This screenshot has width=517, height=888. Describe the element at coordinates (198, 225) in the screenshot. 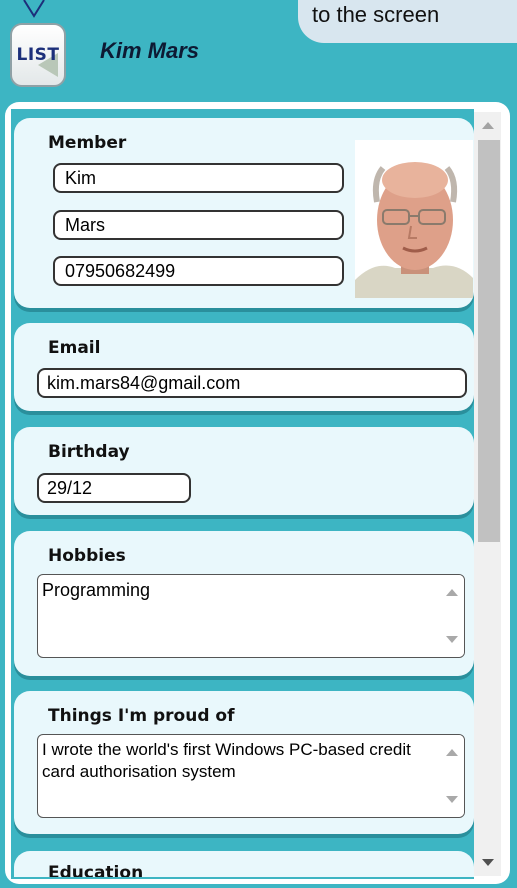

I see `last-name-field: Mars` at that location.